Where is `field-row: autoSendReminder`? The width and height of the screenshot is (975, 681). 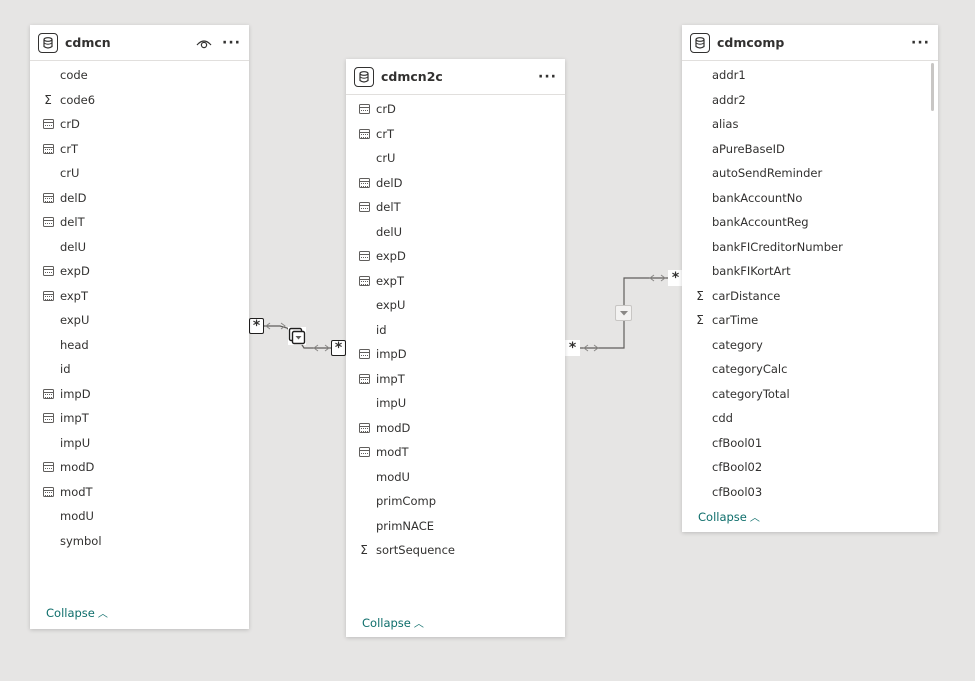
field-row: autoSendReminder is located at coordinates (810, 173).